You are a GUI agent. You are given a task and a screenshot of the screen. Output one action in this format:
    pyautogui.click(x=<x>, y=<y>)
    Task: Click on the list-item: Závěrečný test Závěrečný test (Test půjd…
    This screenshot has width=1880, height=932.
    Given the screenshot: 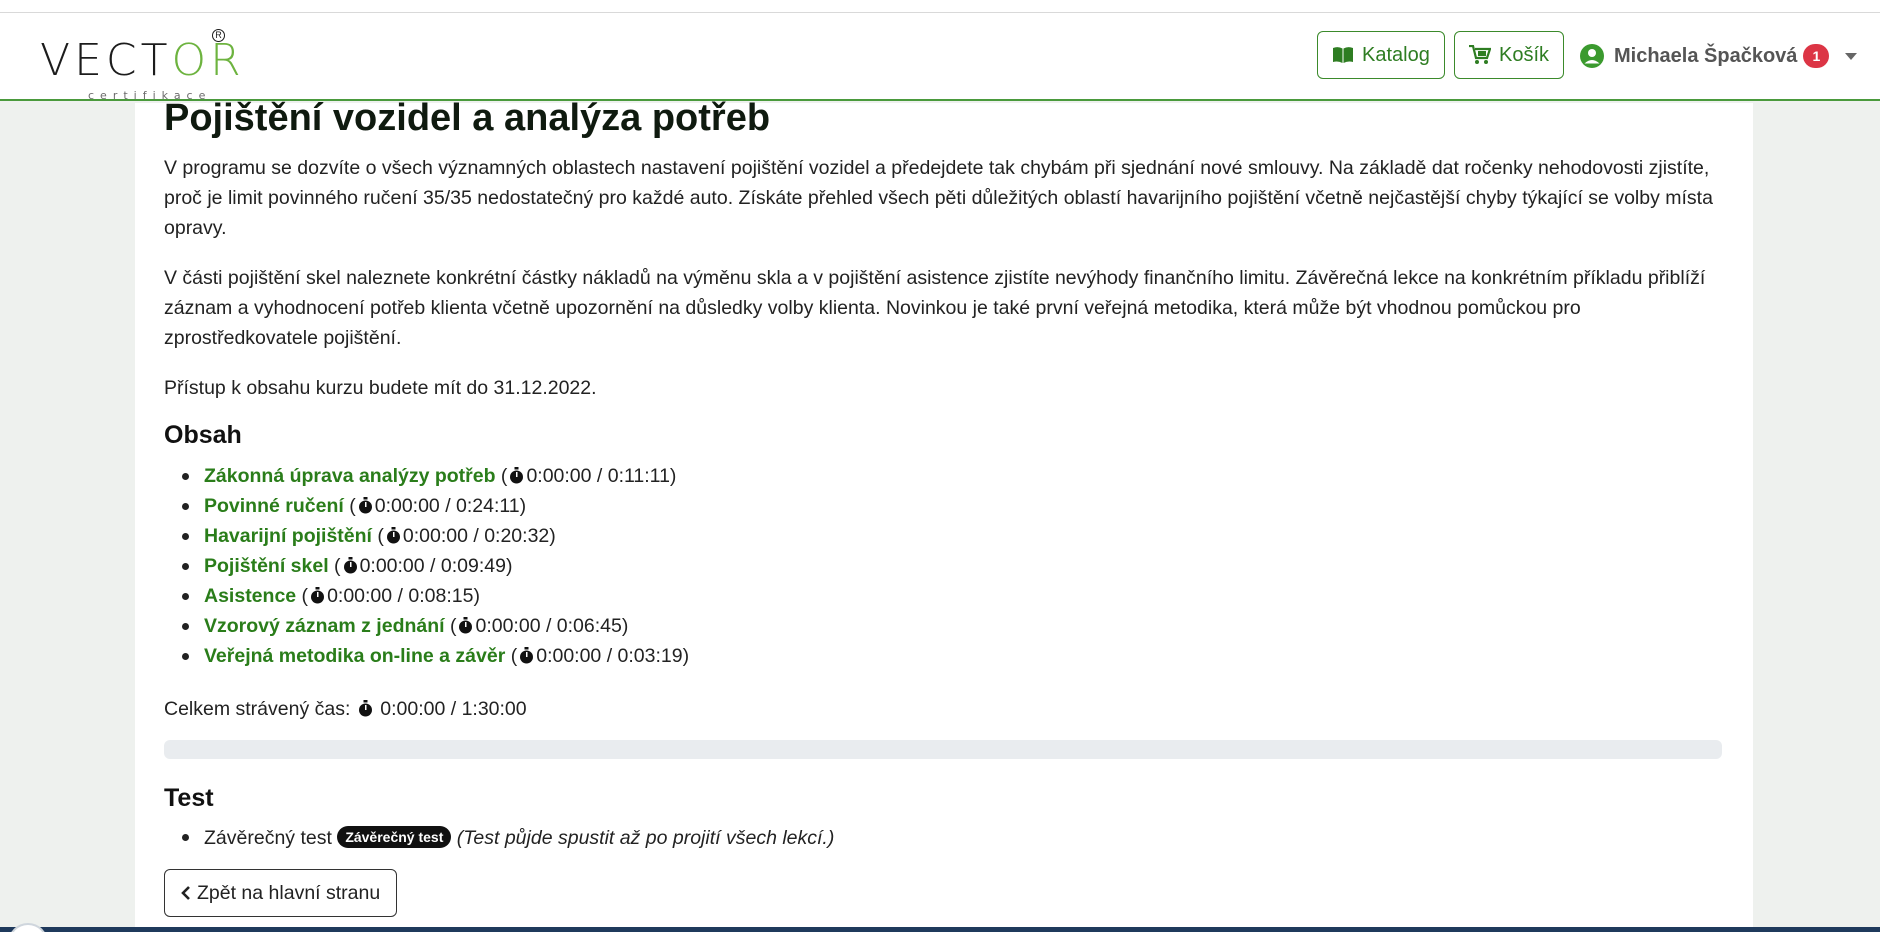 What is the action you would take?
    pyautogui.click(x=499, y=837)
    